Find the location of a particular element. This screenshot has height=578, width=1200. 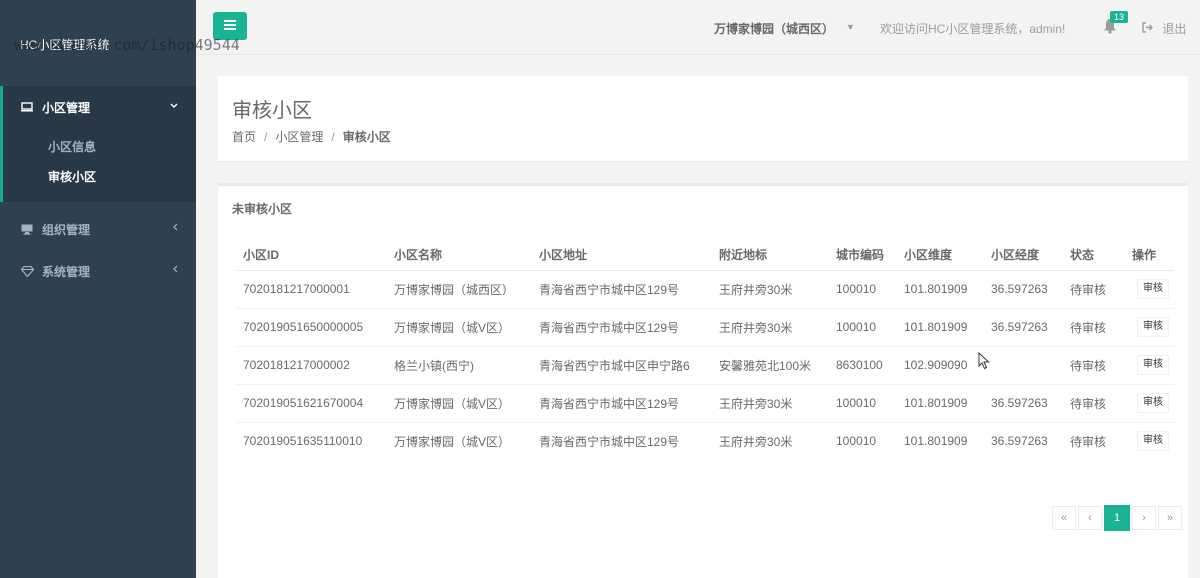

panel-title: 未审核小区 is located at coordinates (262, 209).